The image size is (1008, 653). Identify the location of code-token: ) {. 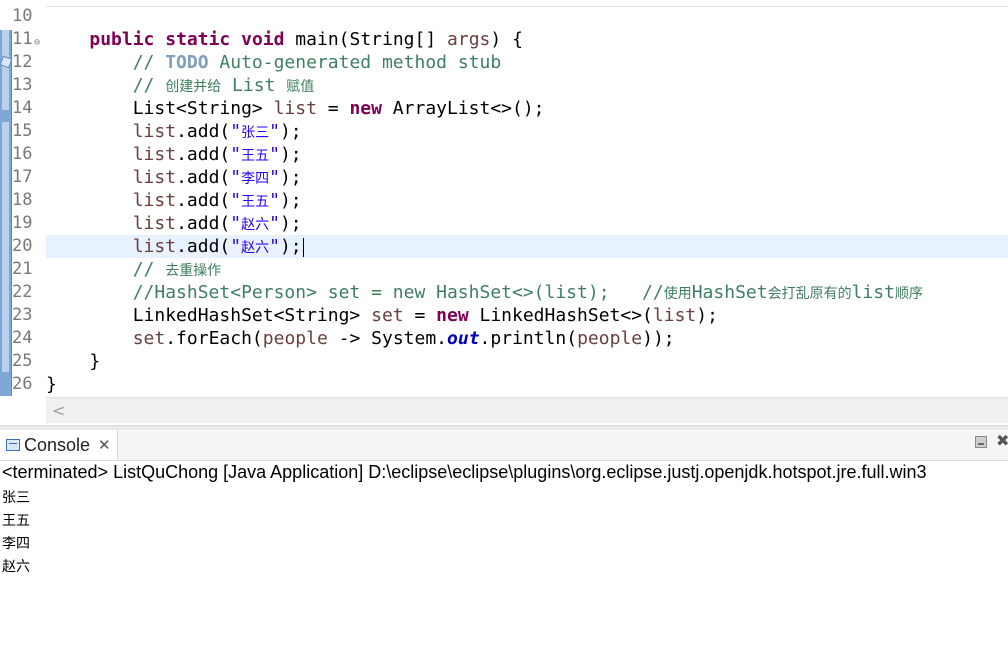
(506, 39).